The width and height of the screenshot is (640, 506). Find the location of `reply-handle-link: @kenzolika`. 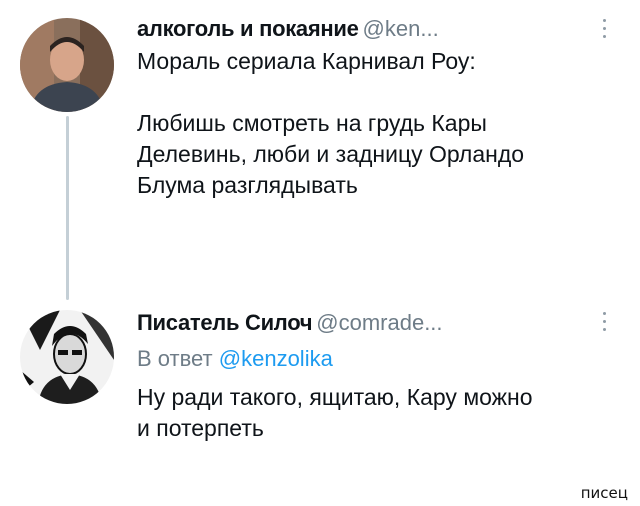

reply-handle-link: @kenzolika is located at coordinates (276, 358).